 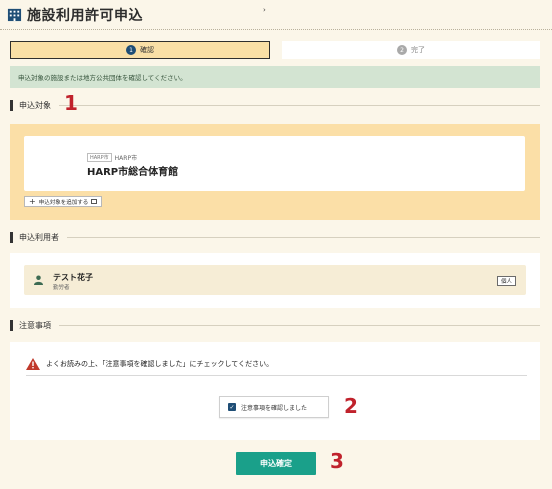 What do you see at coordinates (418, 50) in the screenshot?
I see `step-label: 完了` at bounding box center [418, 50].